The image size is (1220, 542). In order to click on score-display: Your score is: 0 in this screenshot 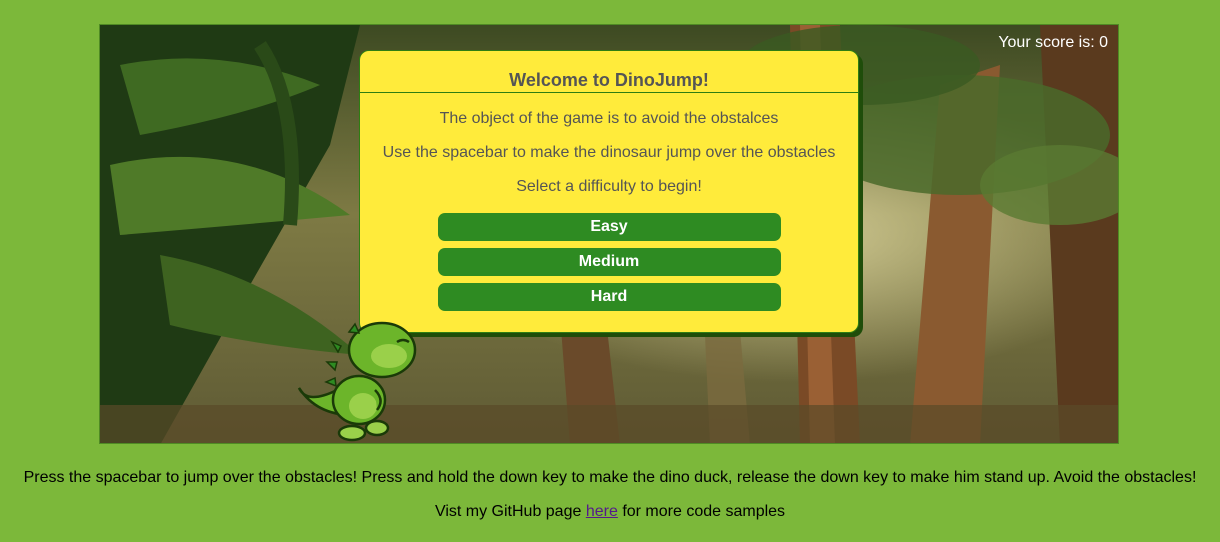, I will do `click(1053, 42)`.